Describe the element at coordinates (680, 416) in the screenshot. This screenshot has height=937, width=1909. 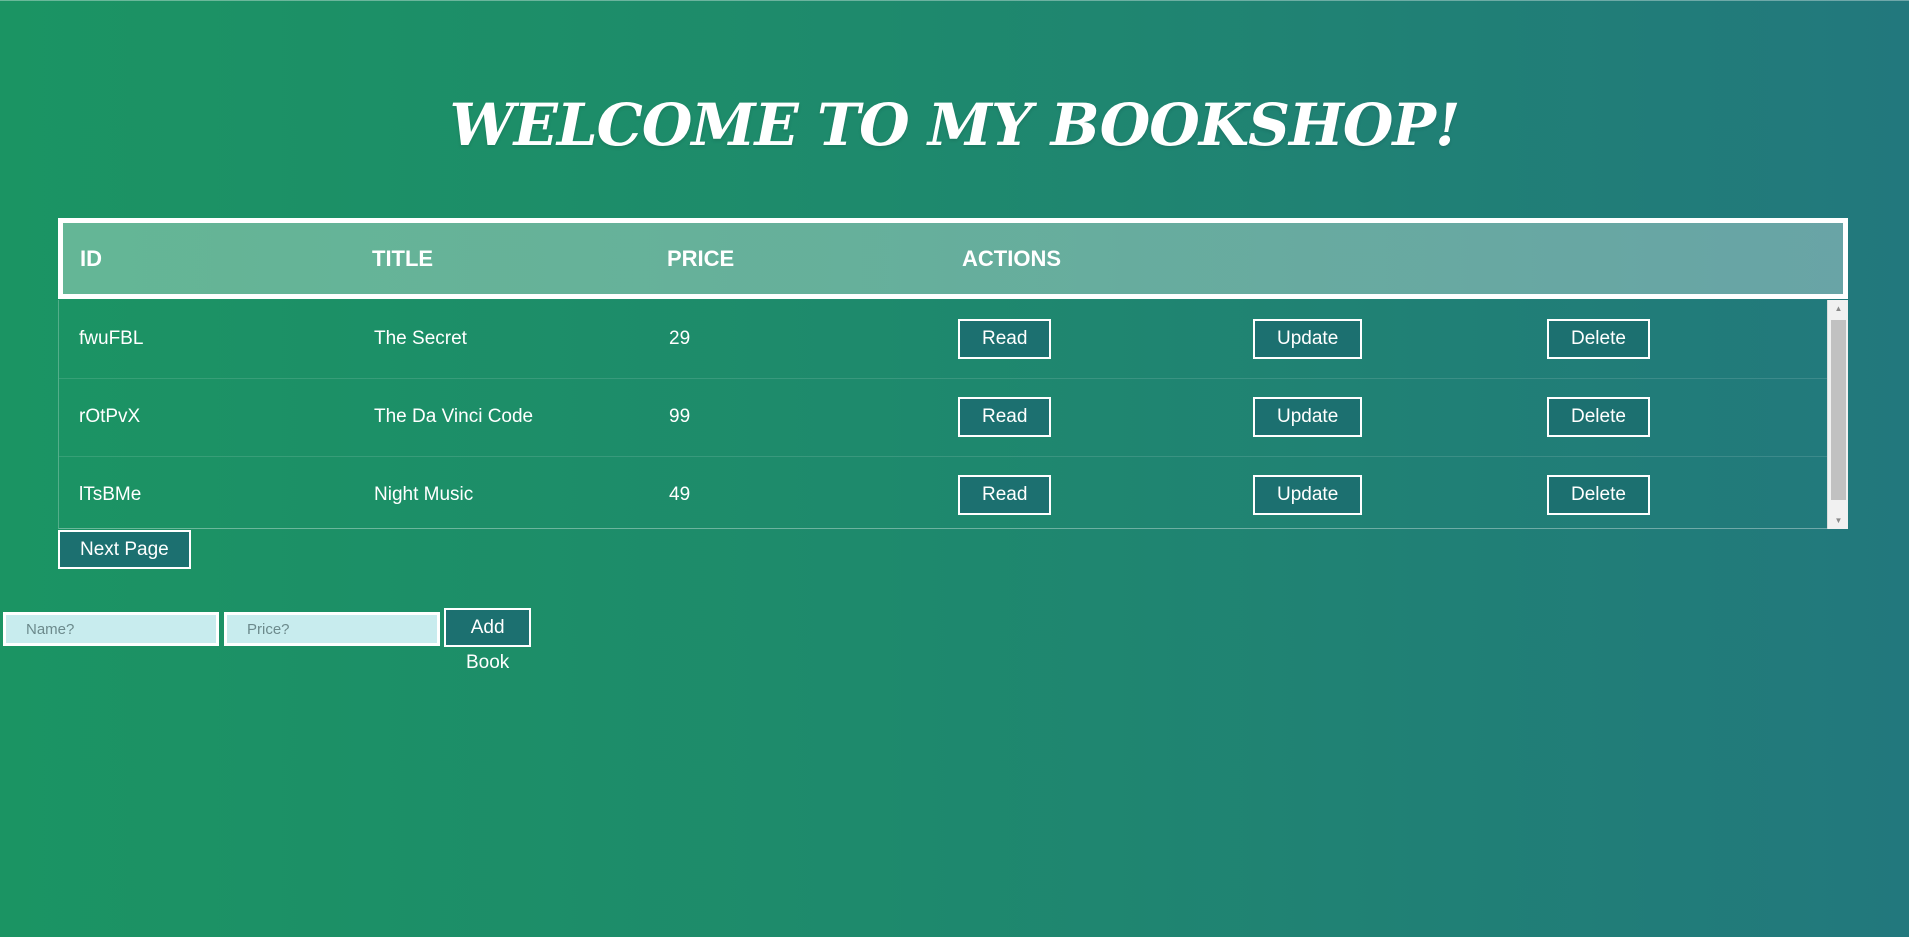
I see `cell-price: 99` at that location.